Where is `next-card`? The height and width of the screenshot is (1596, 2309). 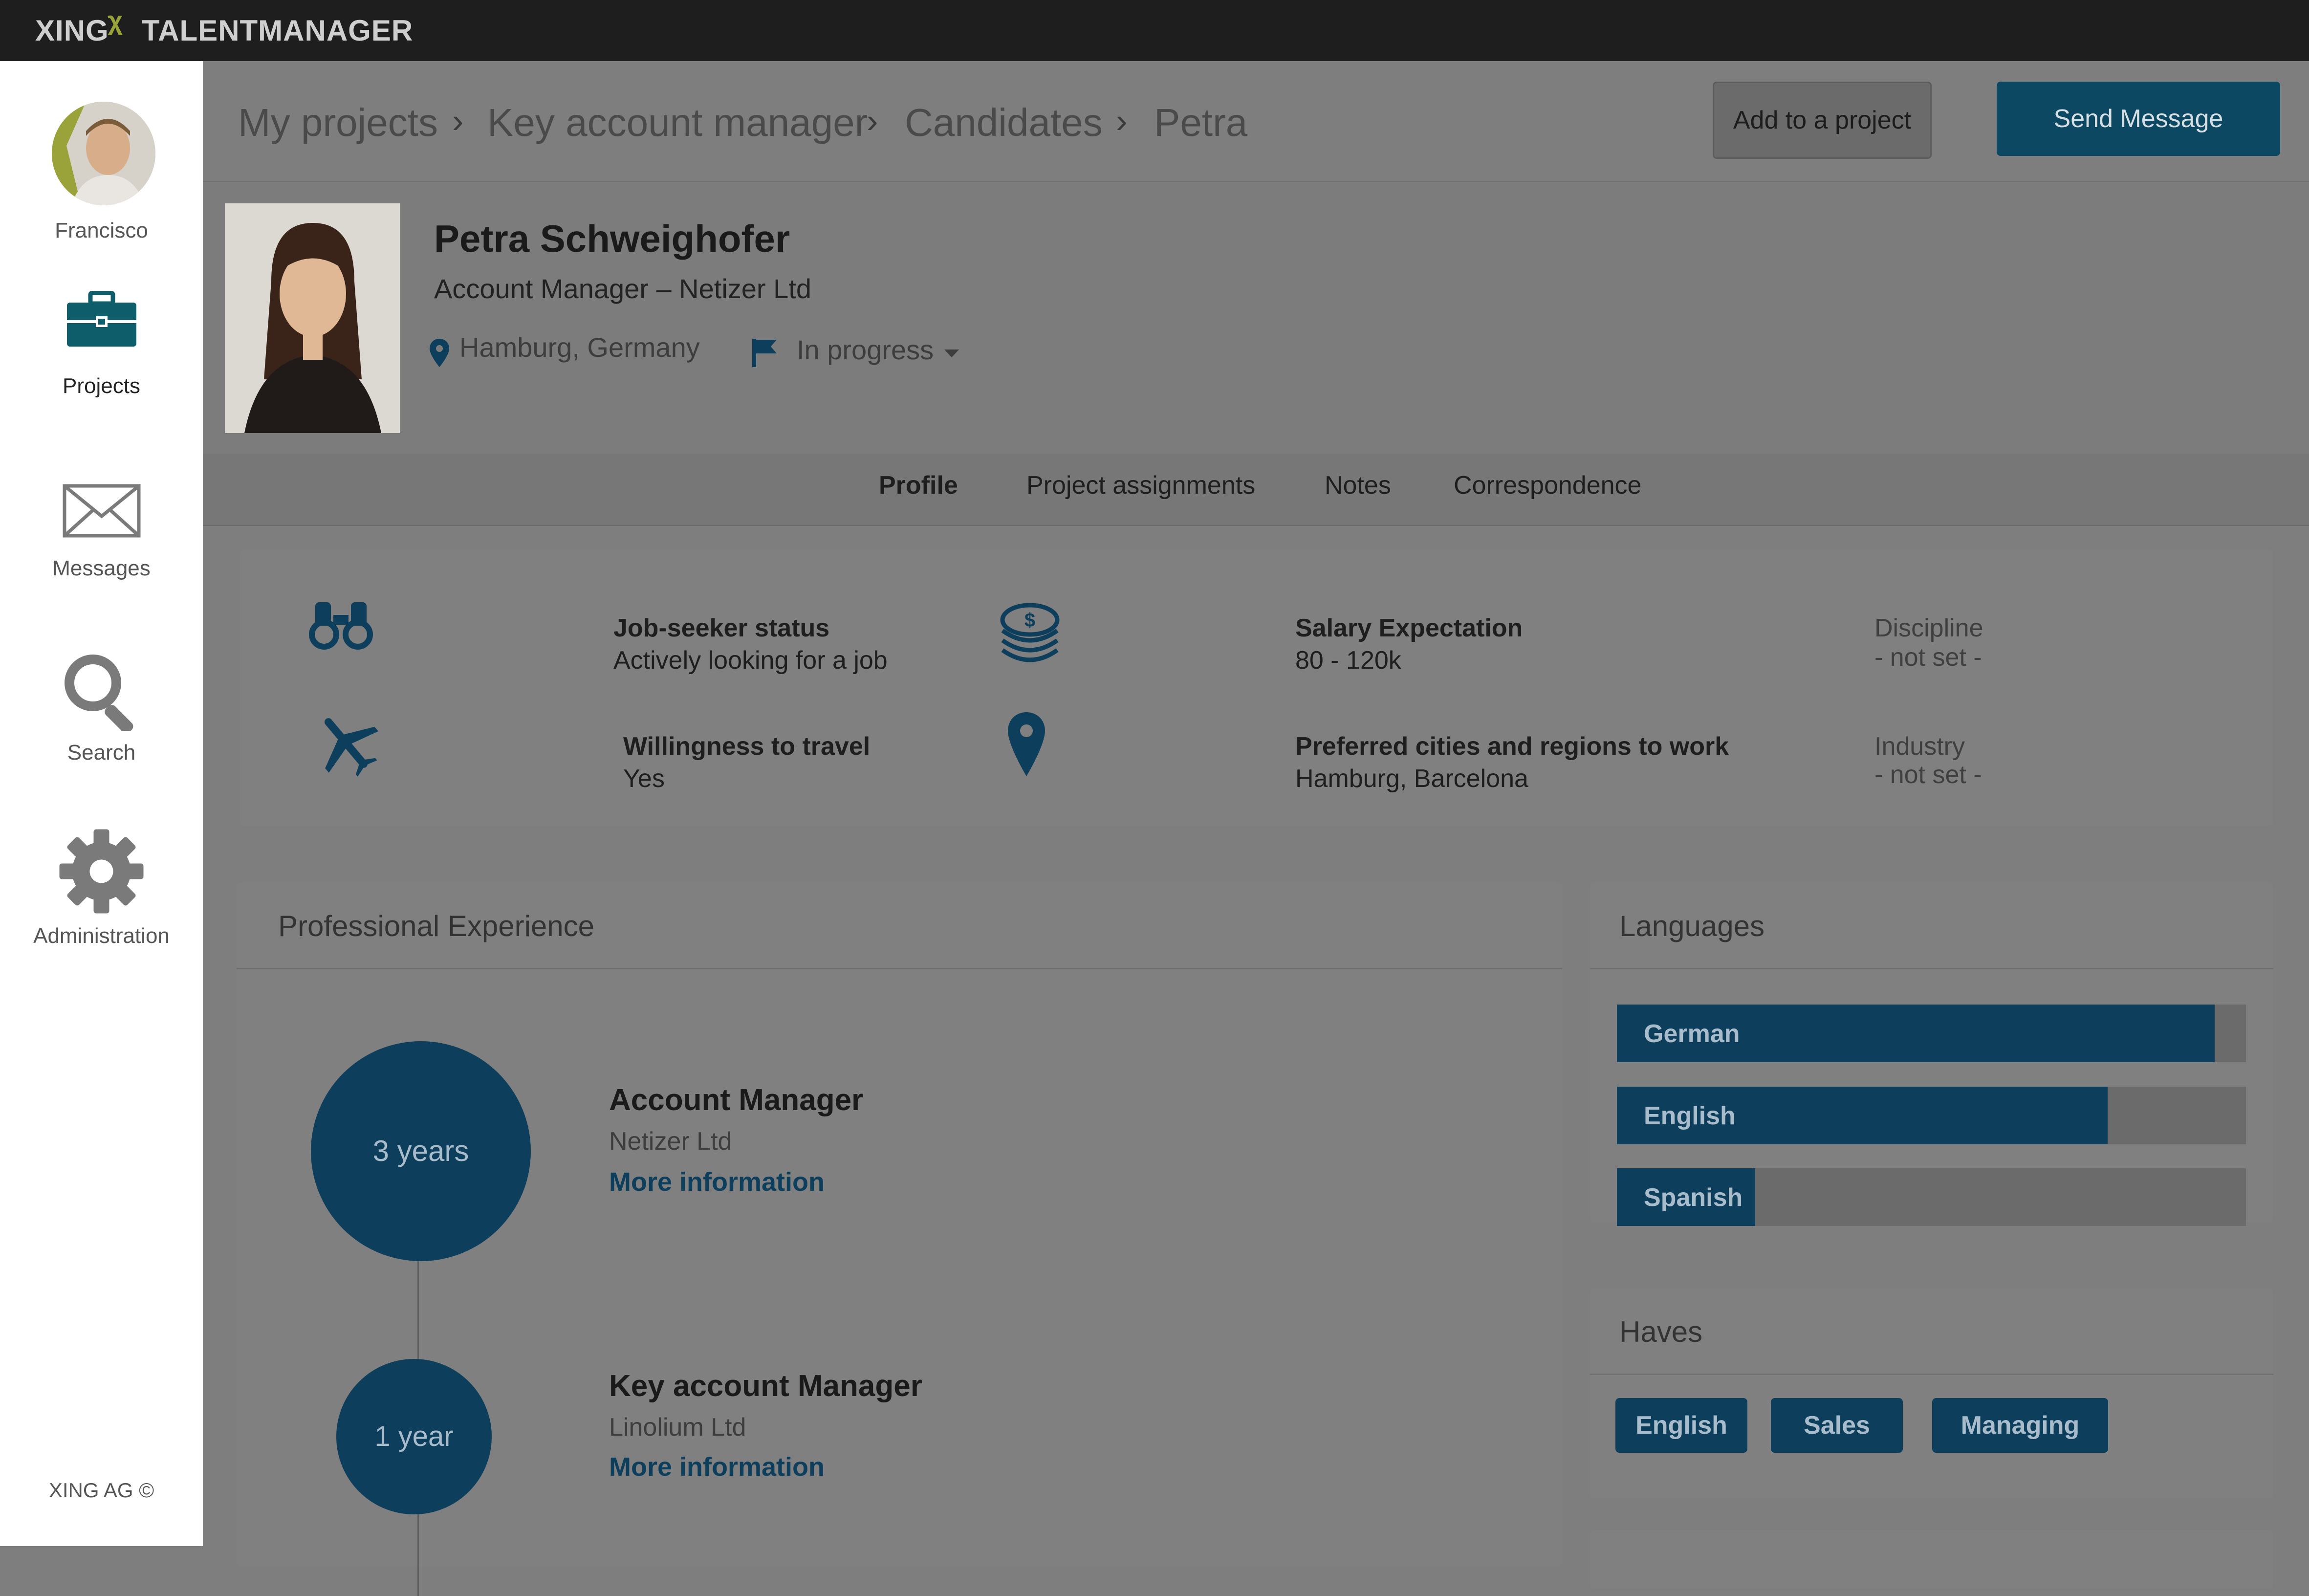
next-card is located at coordinates (1932, 1560).